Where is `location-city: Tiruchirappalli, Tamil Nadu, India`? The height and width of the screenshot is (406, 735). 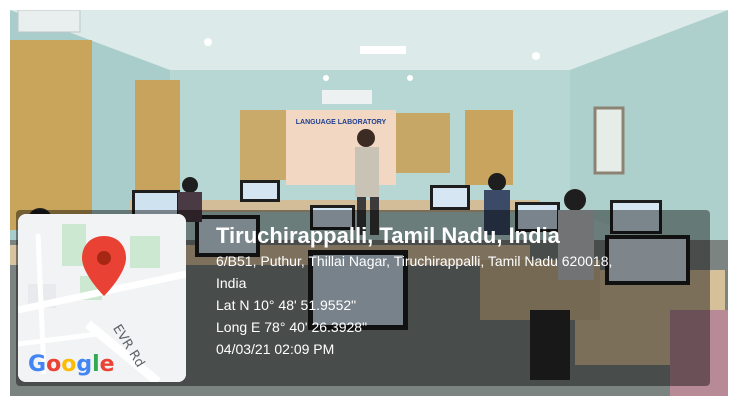
location-city: Tiruchirappalli, Tamil Nadu, India is located at coordinates (388, 235).